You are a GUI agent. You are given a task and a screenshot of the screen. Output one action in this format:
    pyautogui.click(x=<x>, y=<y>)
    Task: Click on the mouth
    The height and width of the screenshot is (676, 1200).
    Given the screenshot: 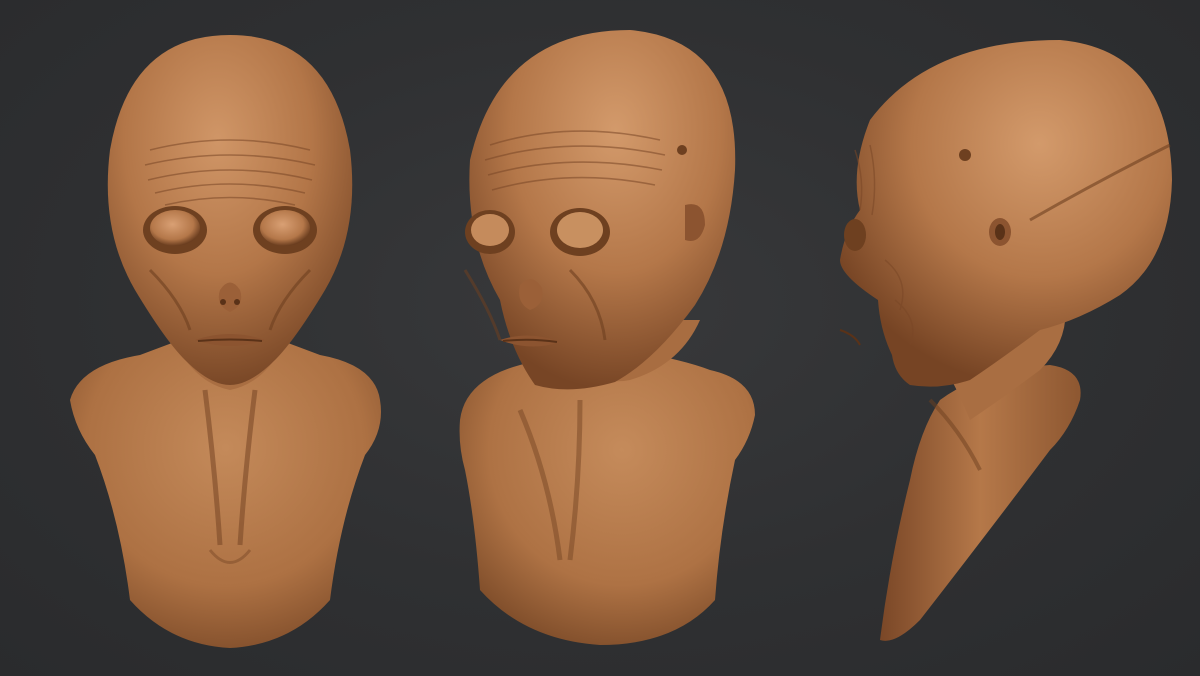 What is the action you would take?
    pyautogui.click(x=850, y=337)
    